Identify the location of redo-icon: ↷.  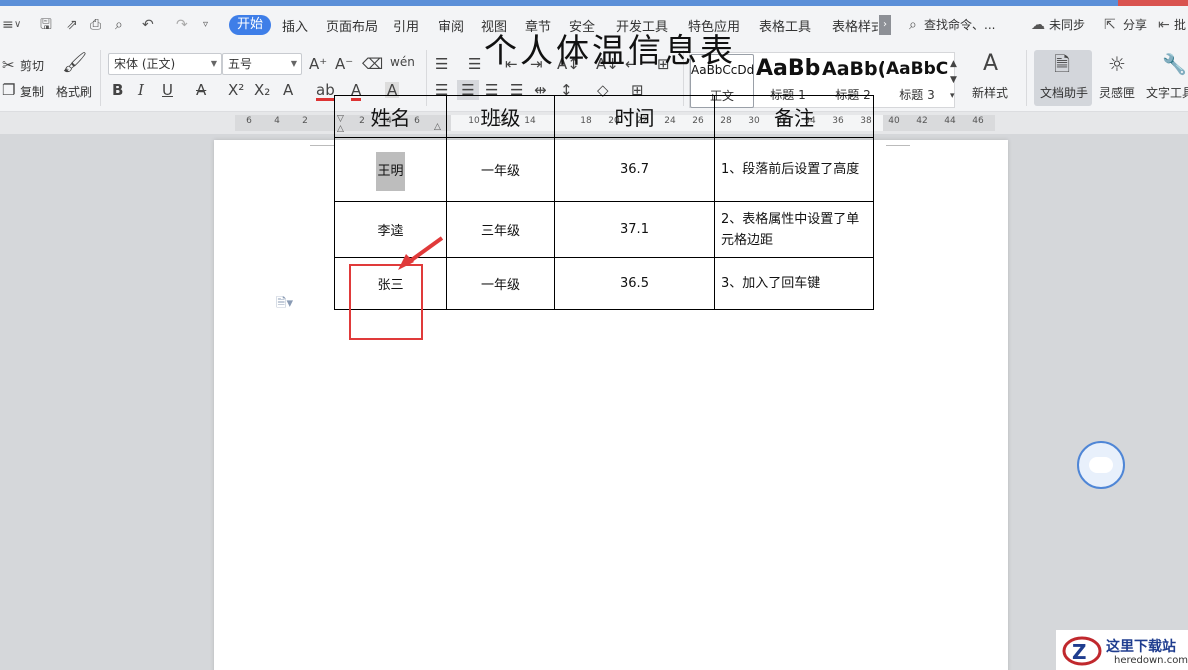
(182, 25).